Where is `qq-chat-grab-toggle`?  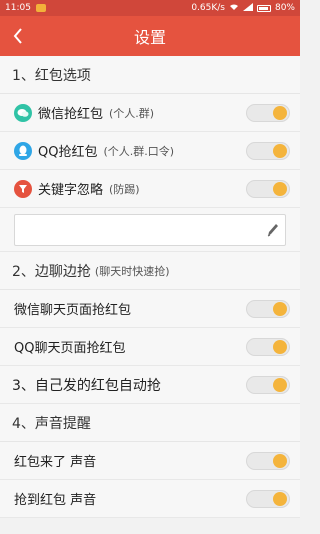
qq-chat-grab-toggle is located at coordinates (268, 346).